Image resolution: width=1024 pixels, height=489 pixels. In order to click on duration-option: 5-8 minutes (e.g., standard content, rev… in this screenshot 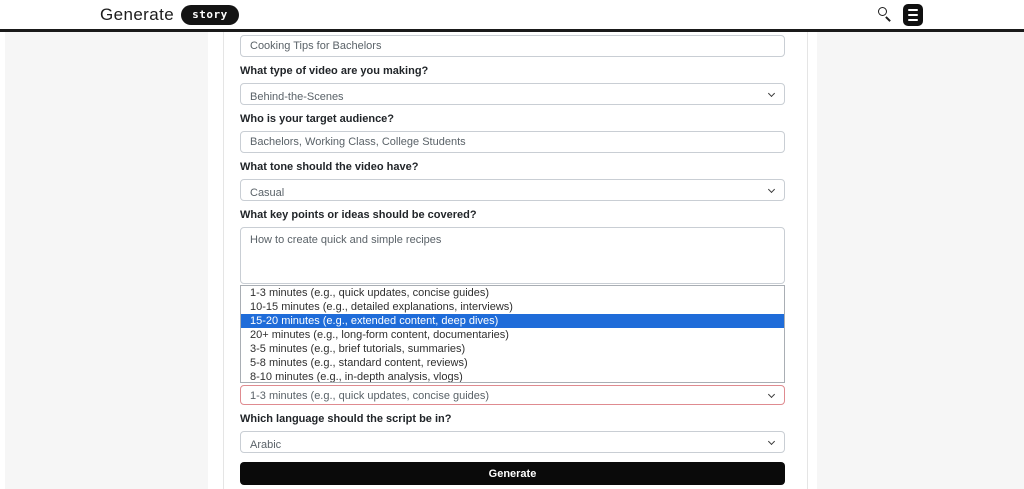, I will do `click(512, 363)`.